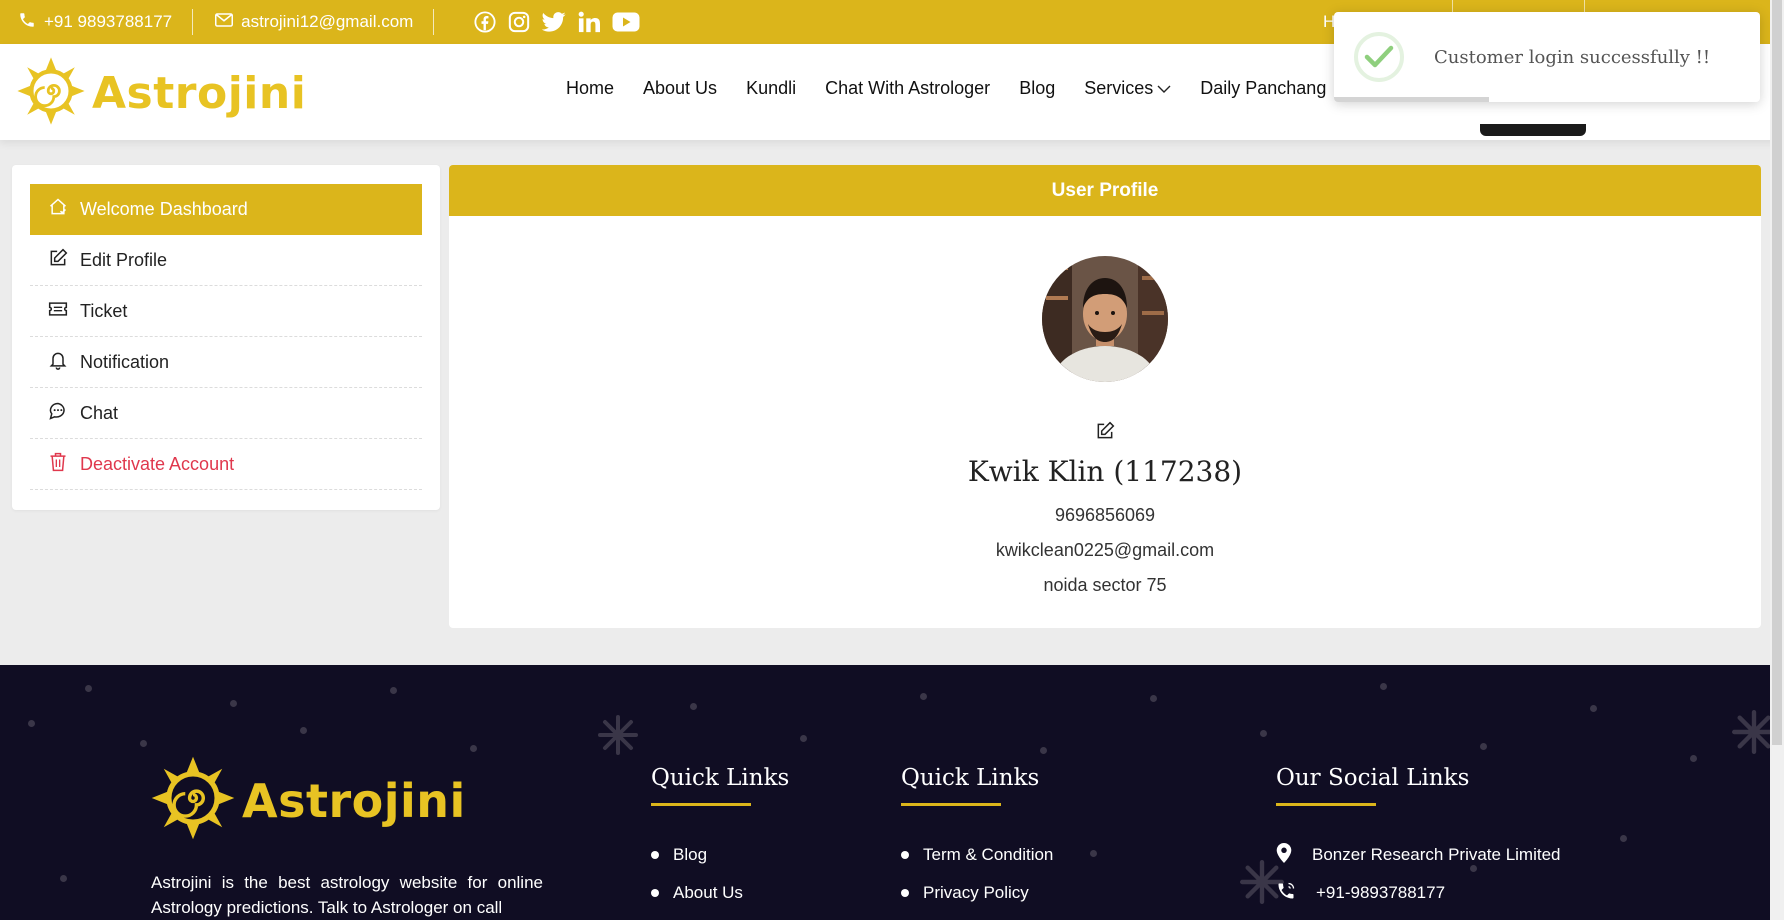 The image size is (1784, 920). Describe the element at coordinates (199, 93) in the screenshot. I see `logo-text: Astrojini` at that location.